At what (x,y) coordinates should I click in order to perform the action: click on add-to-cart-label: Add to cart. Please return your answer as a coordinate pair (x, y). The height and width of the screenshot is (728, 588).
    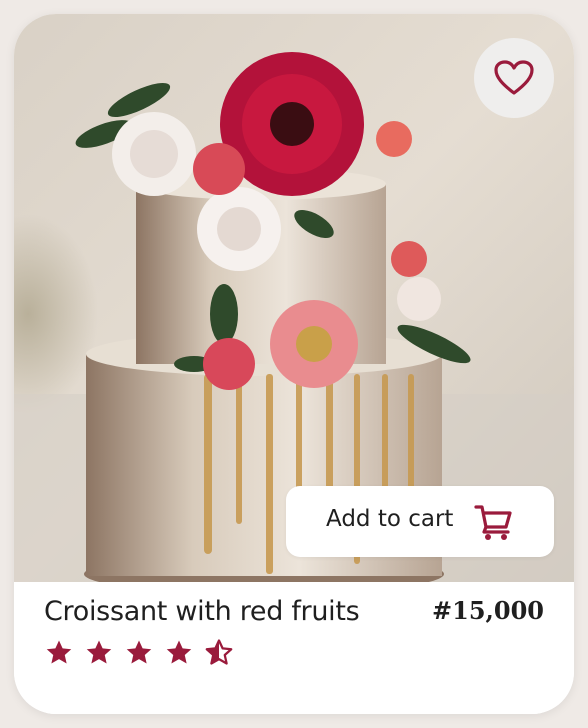
    Looking at the image, I should click on (390, 519).